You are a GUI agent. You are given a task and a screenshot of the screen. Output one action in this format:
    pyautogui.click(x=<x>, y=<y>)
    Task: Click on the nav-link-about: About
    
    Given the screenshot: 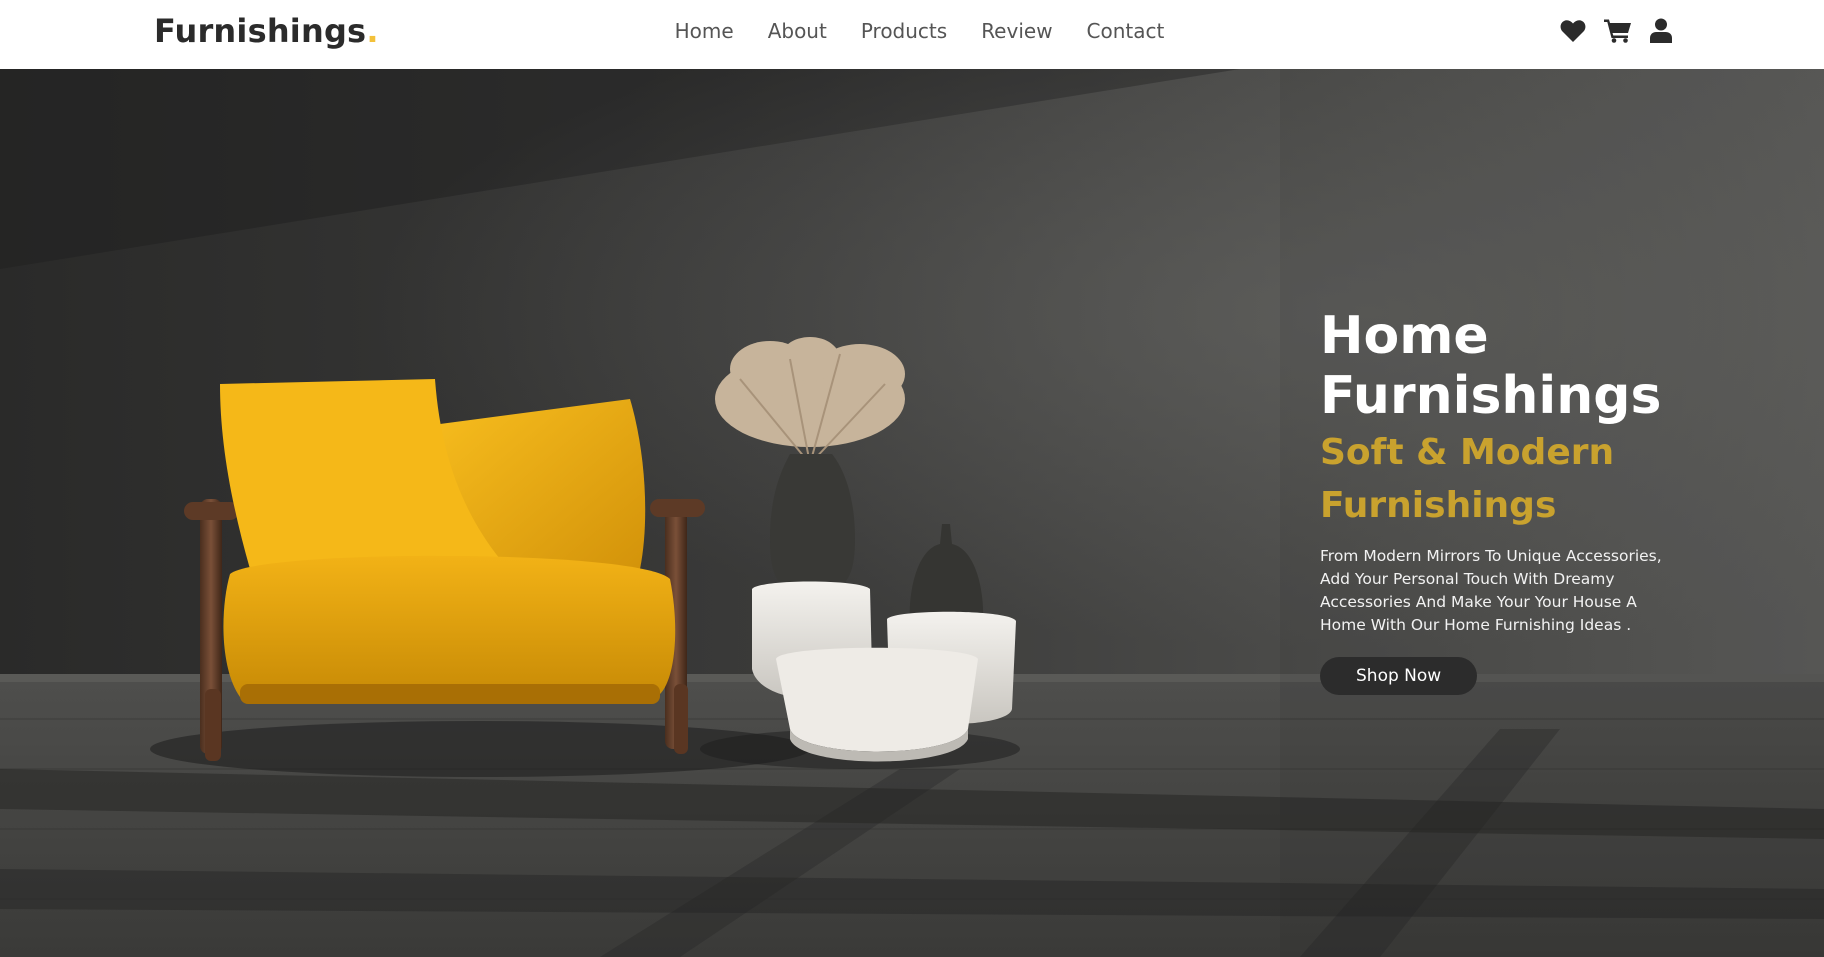 What is the action you would take?
    pyautogui.click(x=797, y=44)
    